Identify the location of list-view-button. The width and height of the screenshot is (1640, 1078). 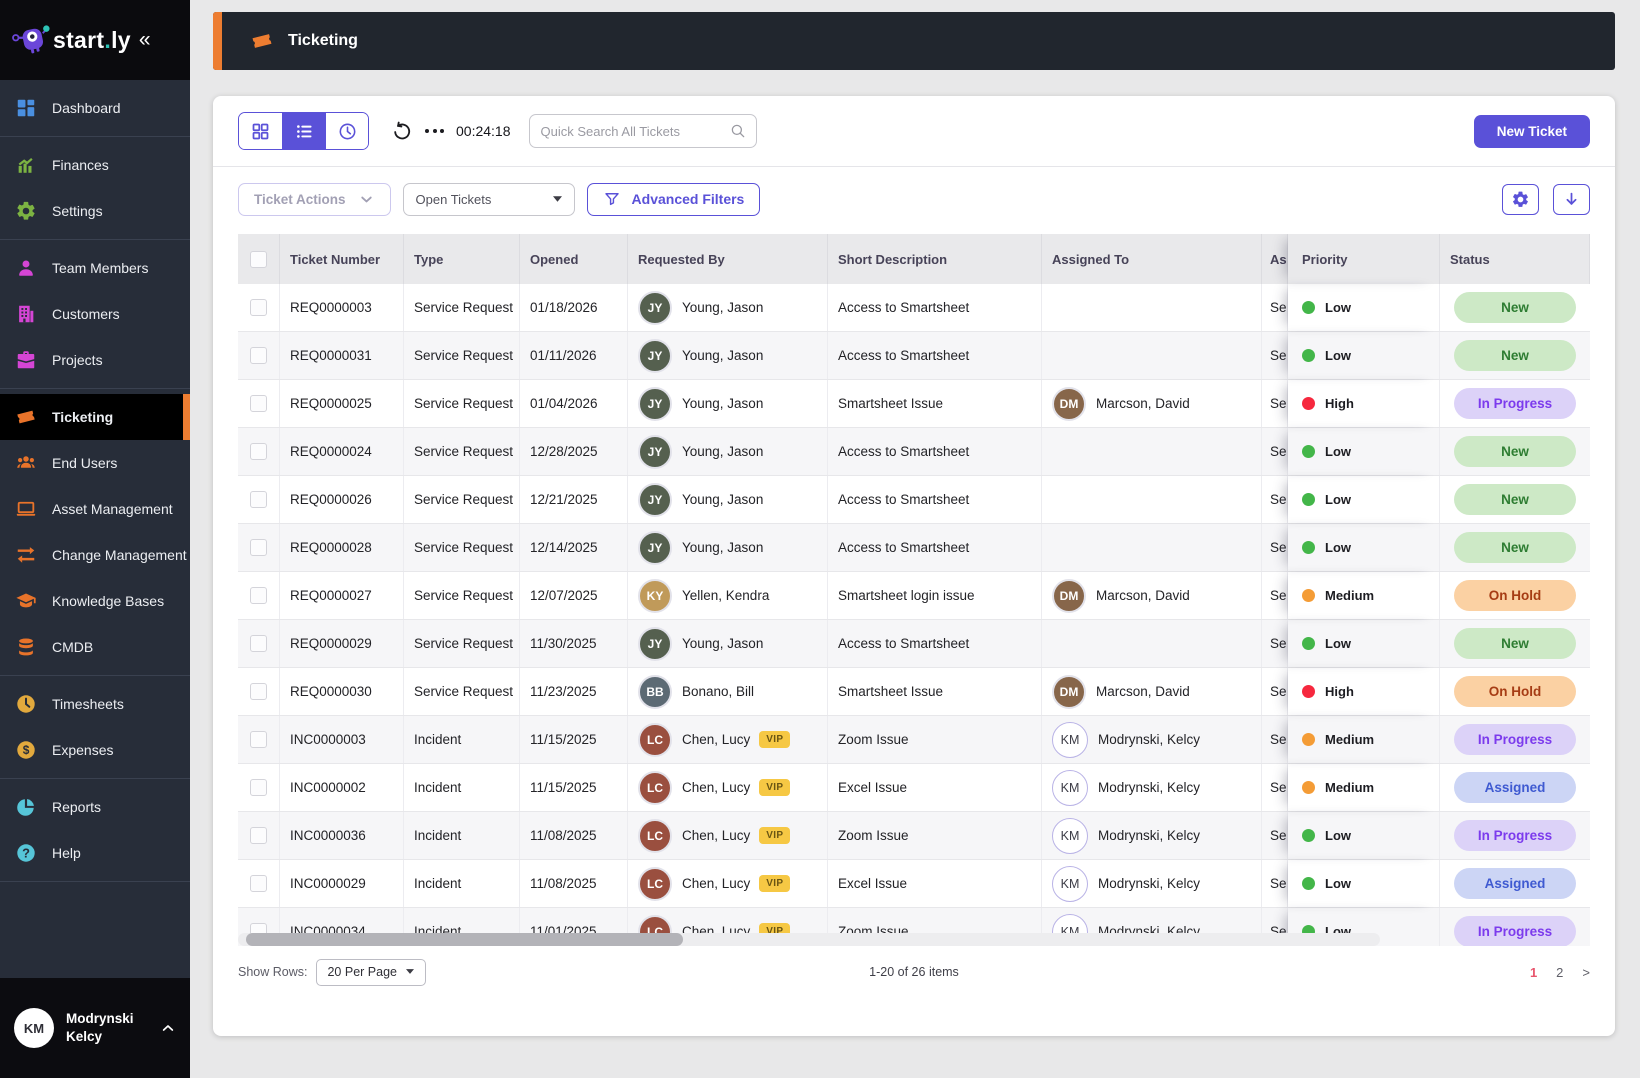
(303, 131).